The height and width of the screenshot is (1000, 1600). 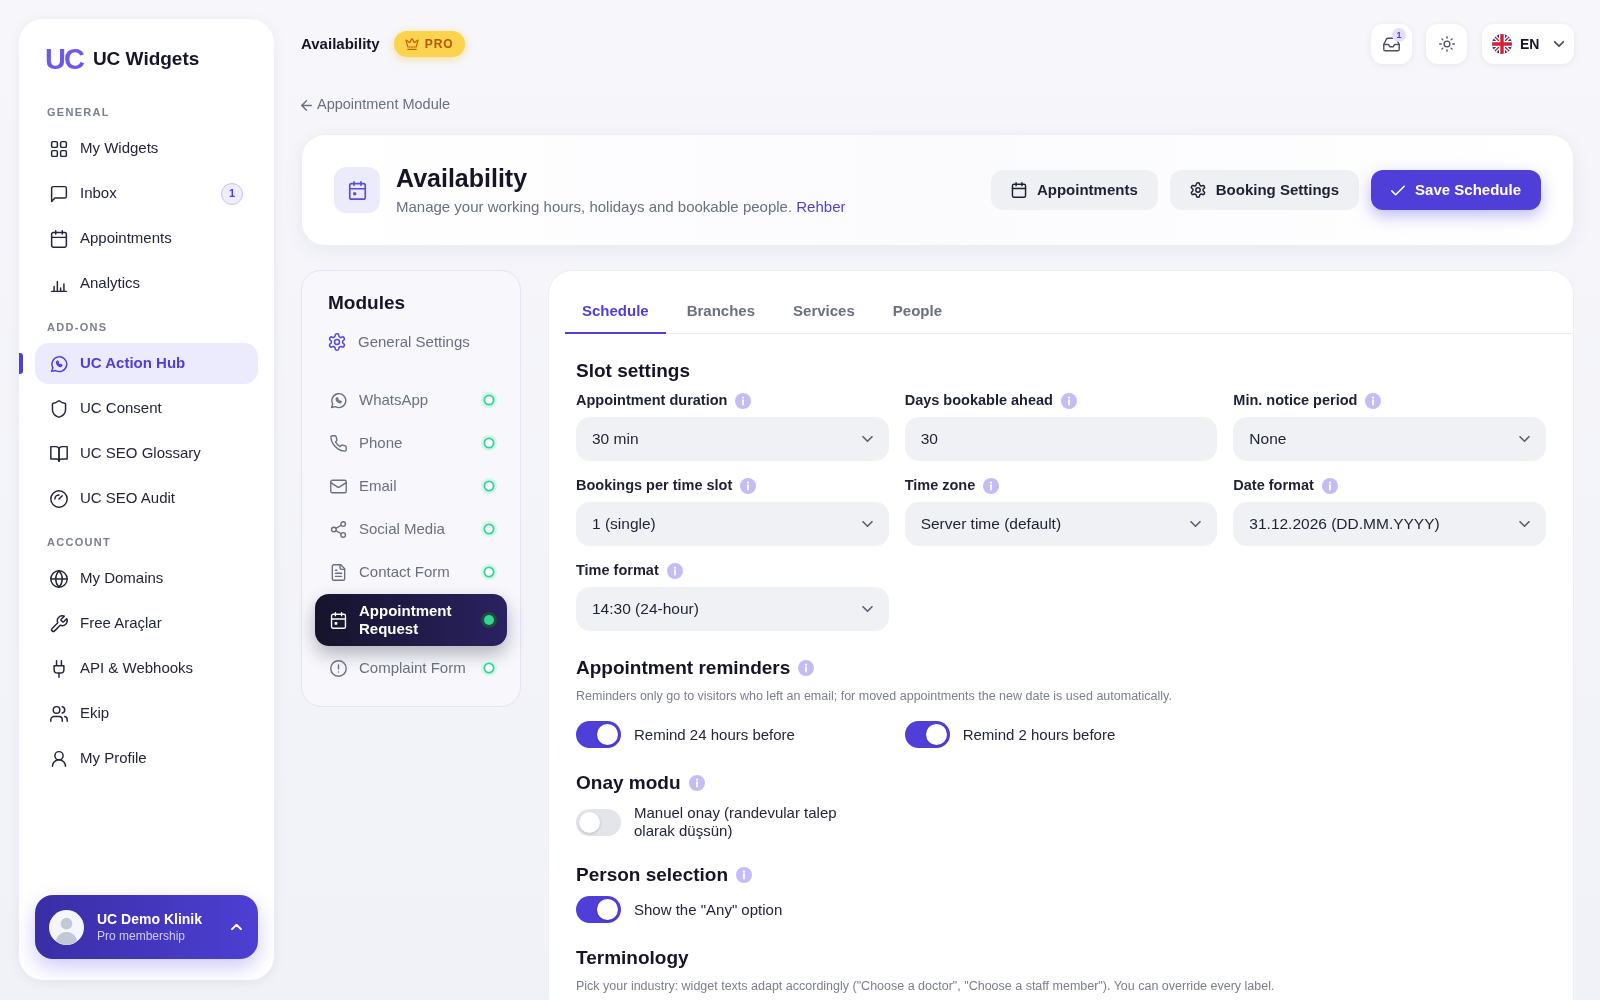 I want to click on widgets-grid-icon, so click(x=59, y=148).